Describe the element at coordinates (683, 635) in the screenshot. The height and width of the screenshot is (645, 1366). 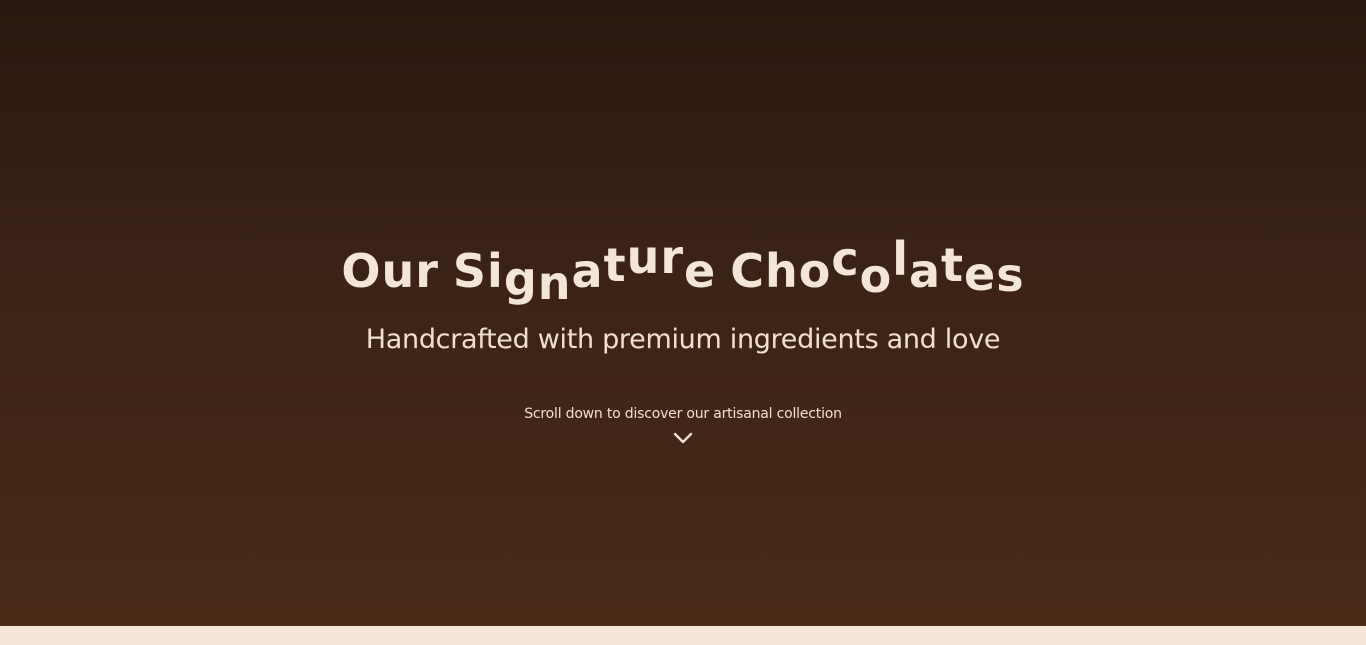
I see `next-section-edge` at that location.